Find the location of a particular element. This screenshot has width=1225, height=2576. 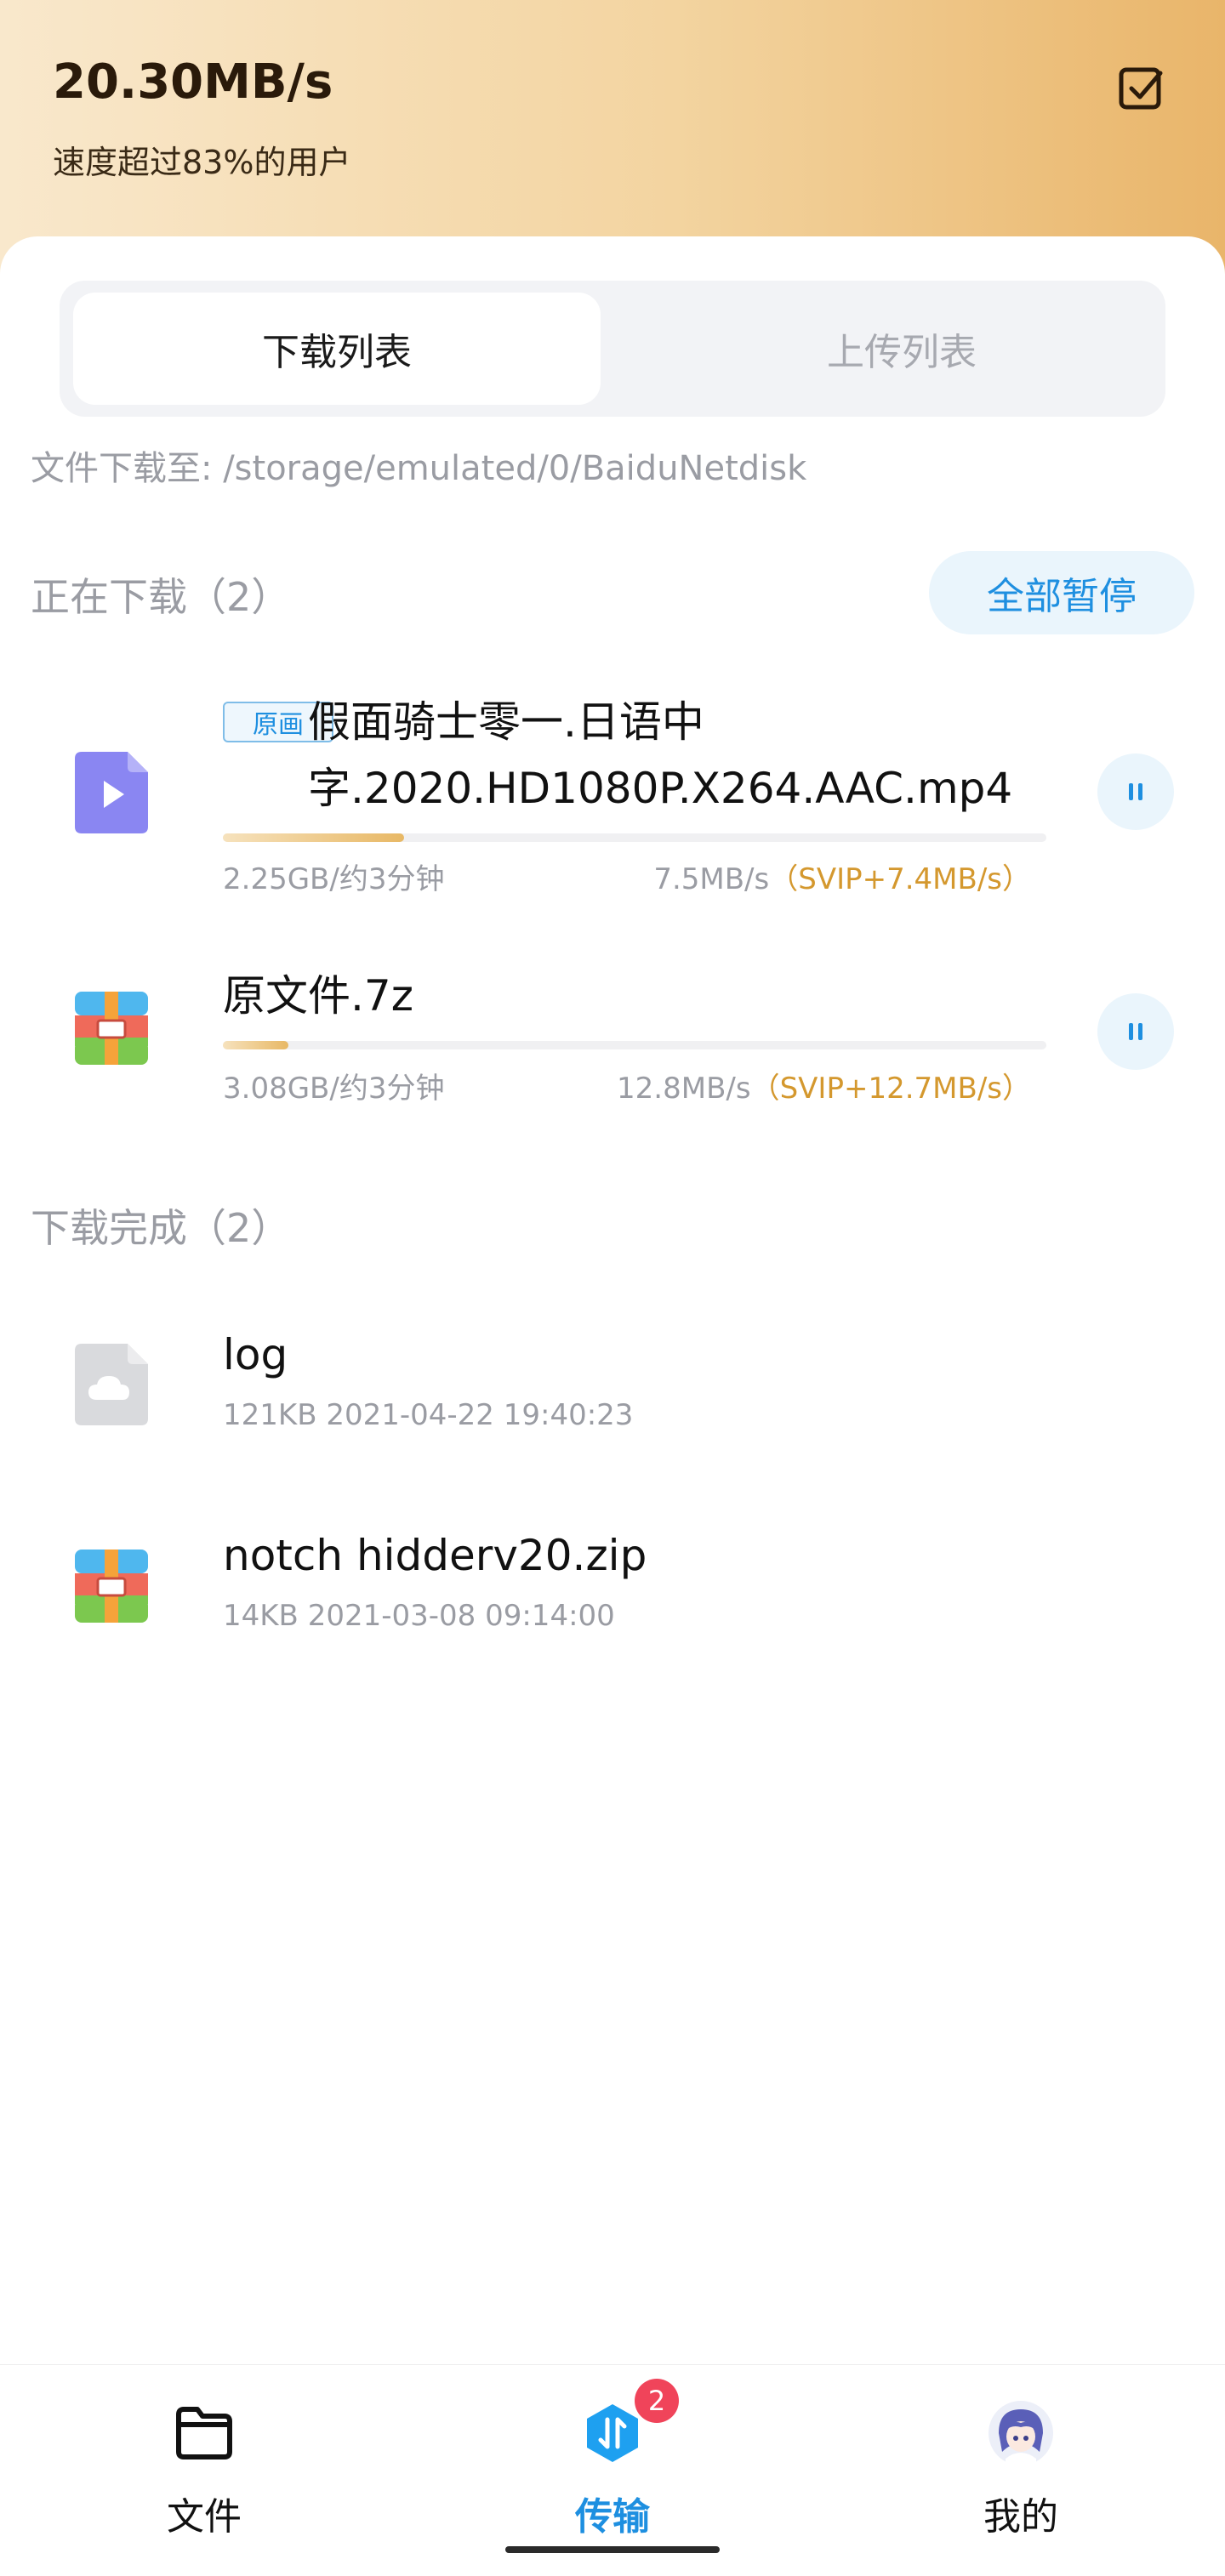

pause-all-button: 全部暂停 is located at coordinates (1061, 592).